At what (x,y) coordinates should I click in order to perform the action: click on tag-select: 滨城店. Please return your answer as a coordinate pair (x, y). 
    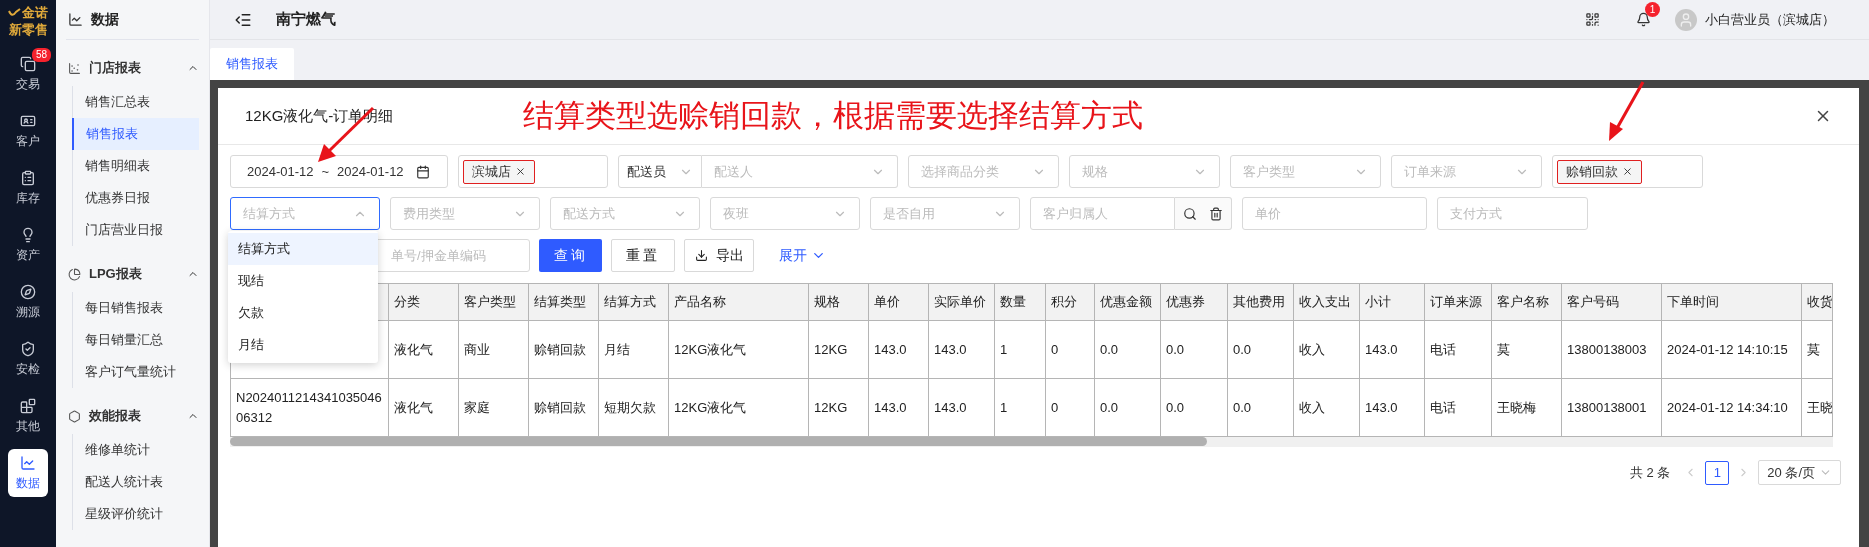
    Looking at the image, I should click on (533, 171).